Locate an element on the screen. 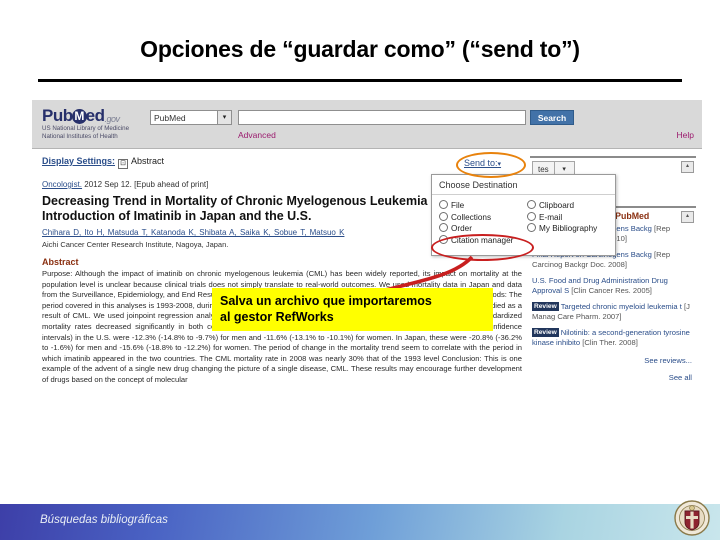  page-title: Opciones de “guardar como” (“send to”) is located at coordinates (360, 49).